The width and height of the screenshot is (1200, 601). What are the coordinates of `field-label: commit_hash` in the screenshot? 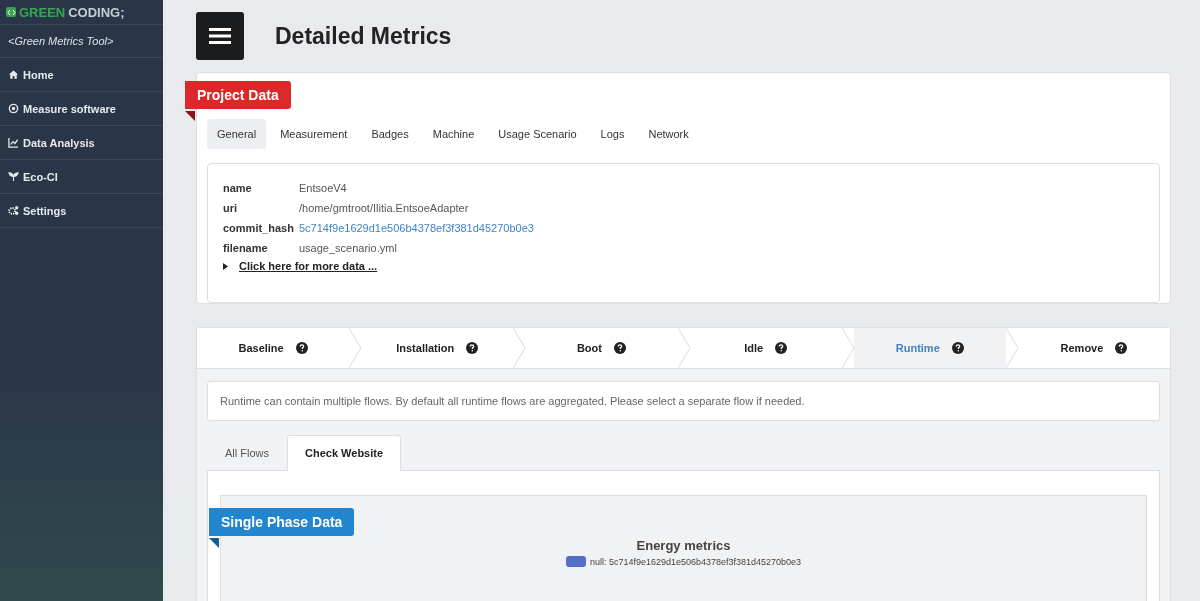 It's located at (259, 228).